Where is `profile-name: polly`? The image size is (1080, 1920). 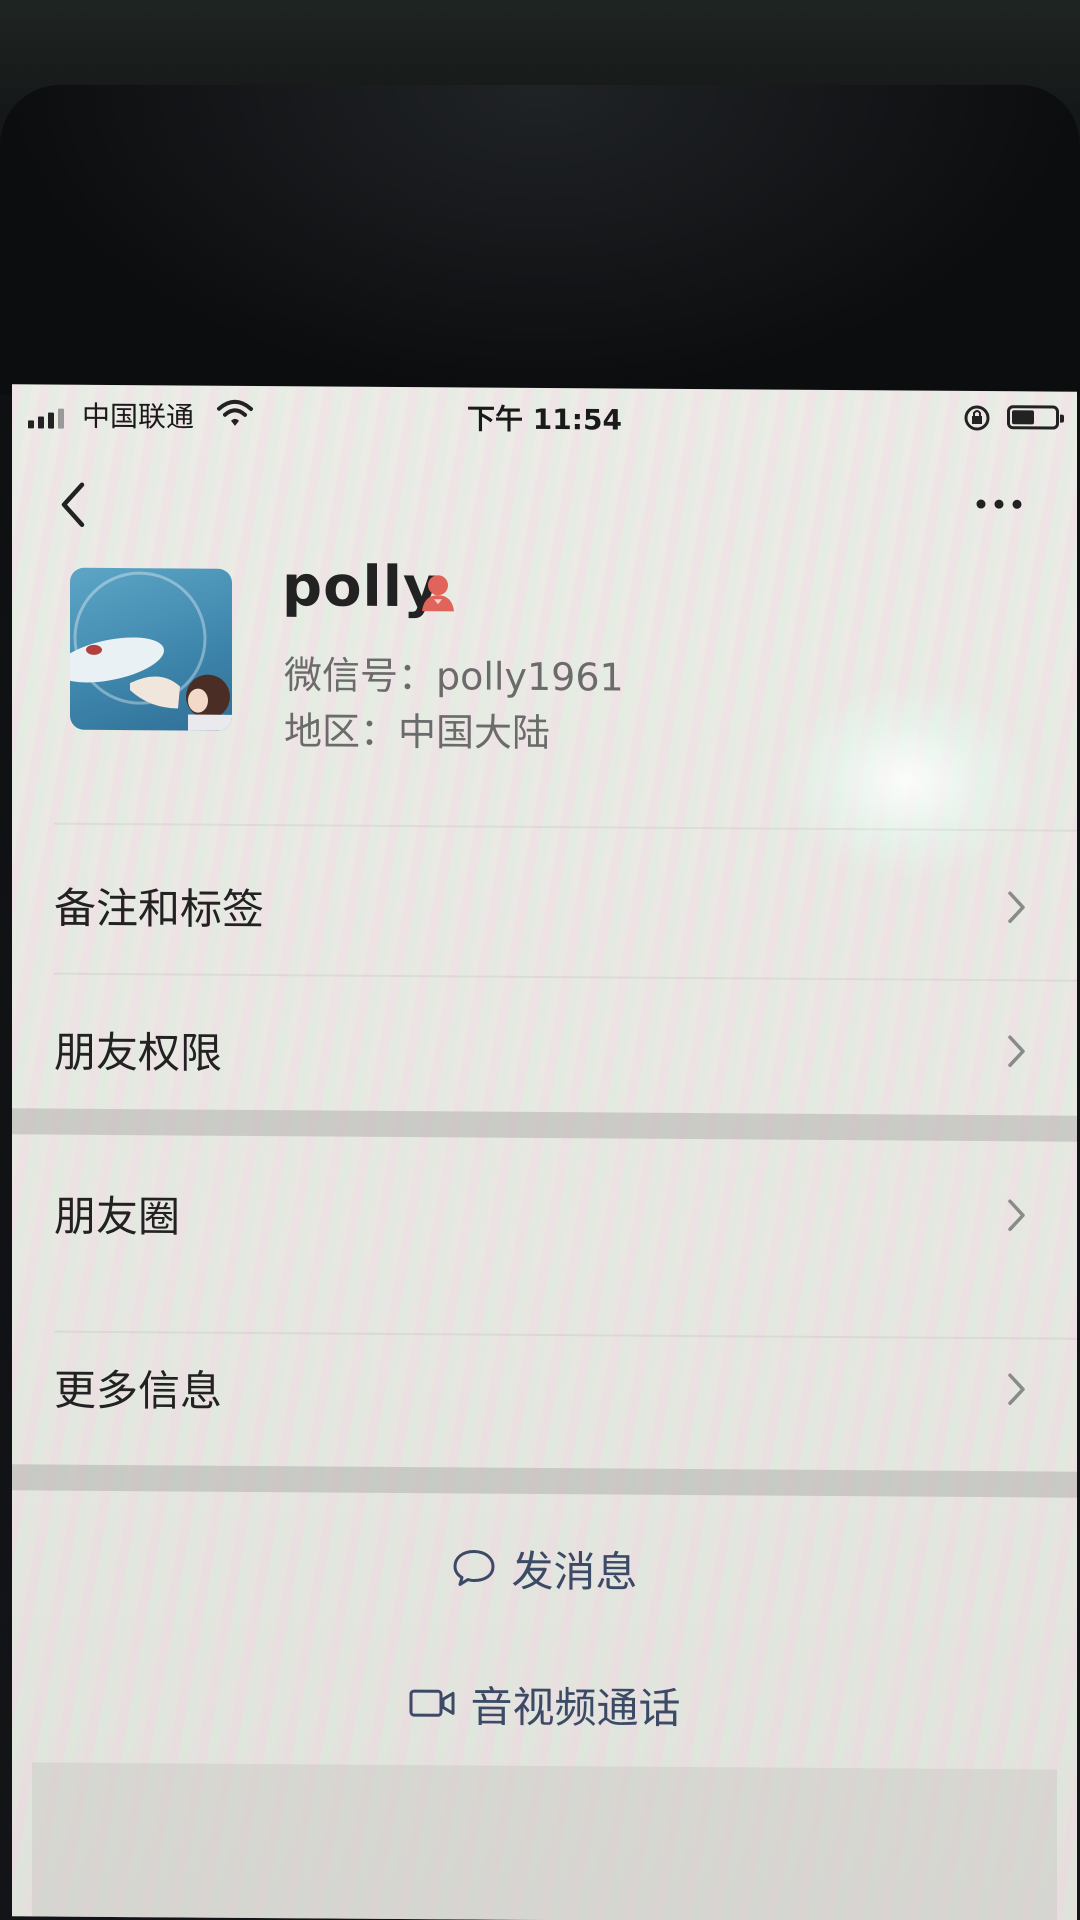
profile-name: polly is located at coordinates (361, 587).